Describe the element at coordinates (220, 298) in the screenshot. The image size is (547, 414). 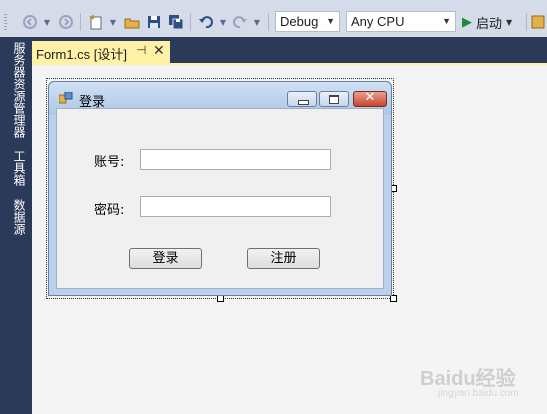
I see `resize-handle-bottom` at that location.